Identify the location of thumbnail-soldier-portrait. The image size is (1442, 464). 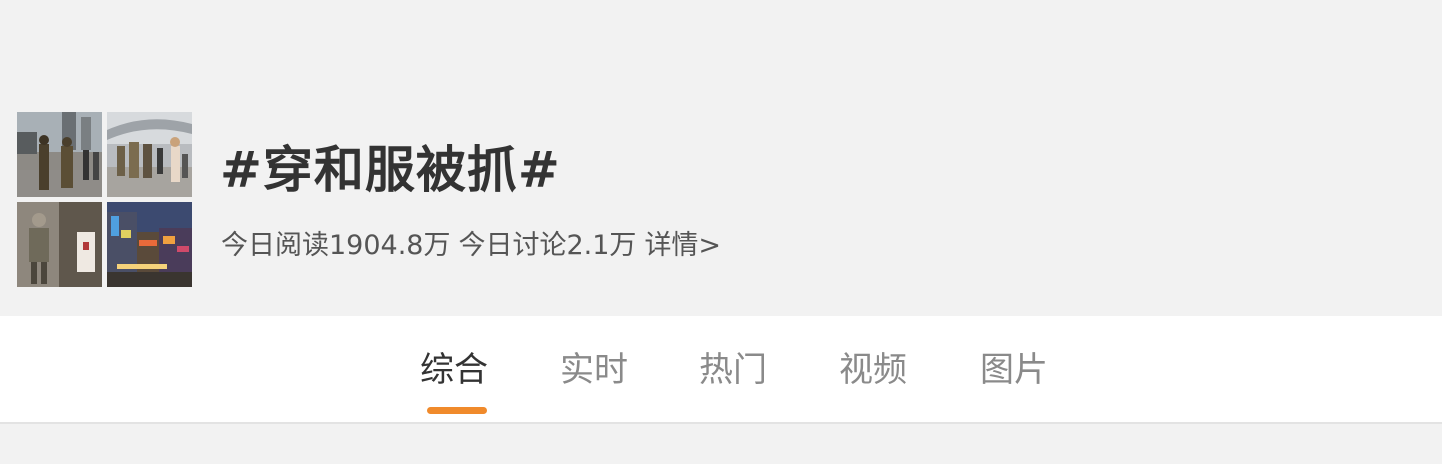
(59, 244).